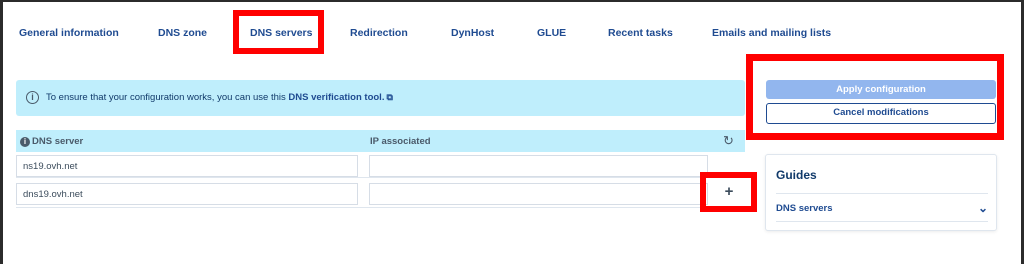 The height and width of the screenshot is (264, 1024). I want to click on guides-item-label: DNS servers, so click(804, 208).